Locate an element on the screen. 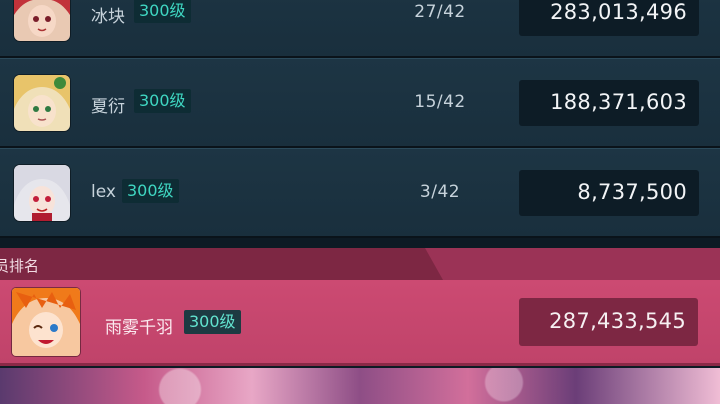 The height and width of the screenshot is (404, 720). score-value: 8,737,500 is located at coordinates (632, 192).